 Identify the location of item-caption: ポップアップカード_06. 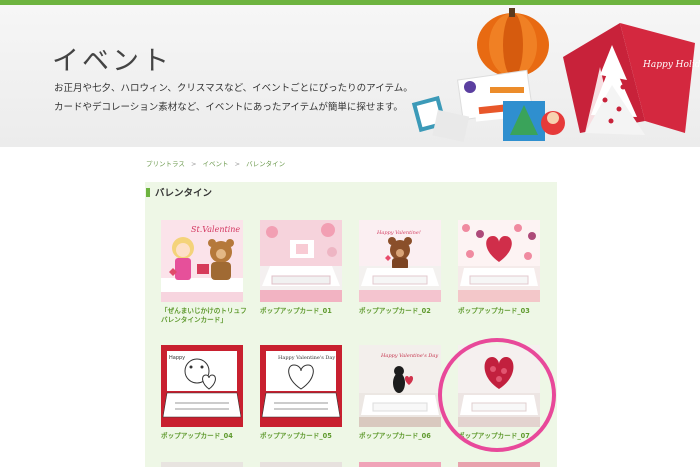
(400, 436).